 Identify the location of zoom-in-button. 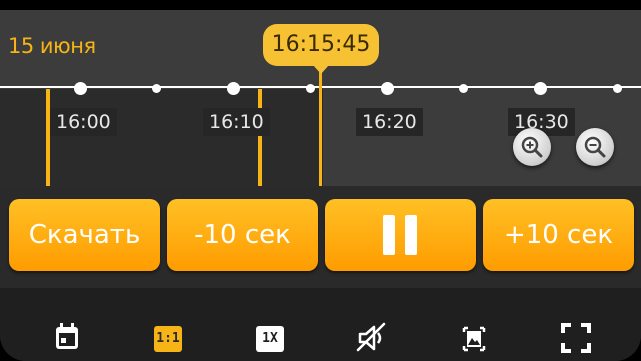
(532, 147).